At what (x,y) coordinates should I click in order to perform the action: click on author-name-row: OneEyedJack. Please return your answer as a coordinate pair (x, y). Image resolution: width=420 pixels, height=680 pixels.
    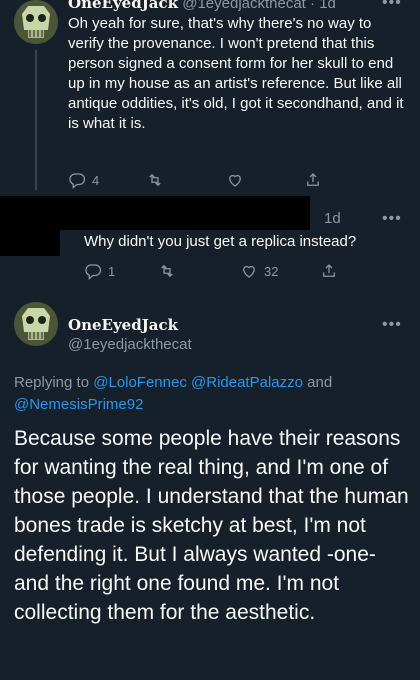
    Looking at the image, I should click on (123, 325).